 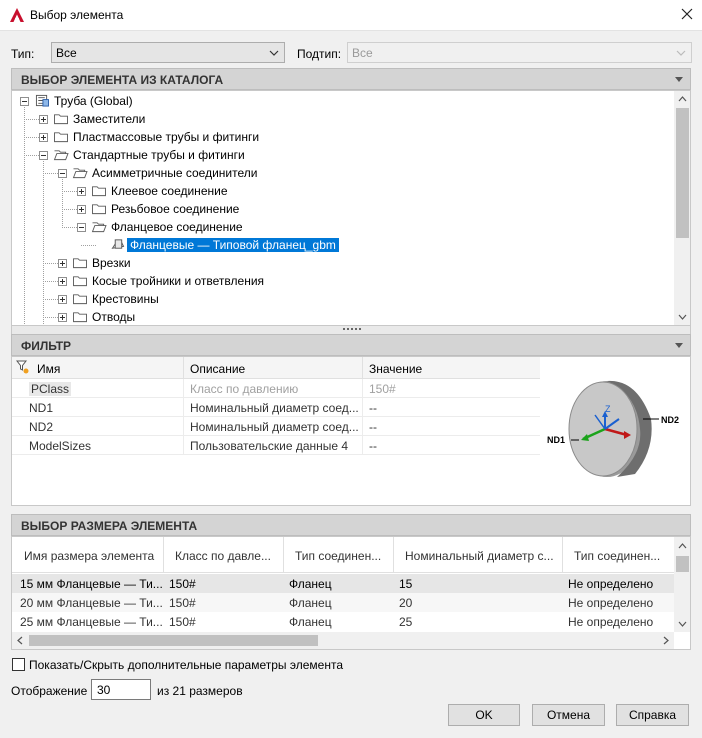 What do you see at coordinates (351, 525) in the screenshot?
I see `size-section-header: ВЫБОР РАЗМЕРА ЭЛЕМЕНТА` at bounding box center [351, 525].